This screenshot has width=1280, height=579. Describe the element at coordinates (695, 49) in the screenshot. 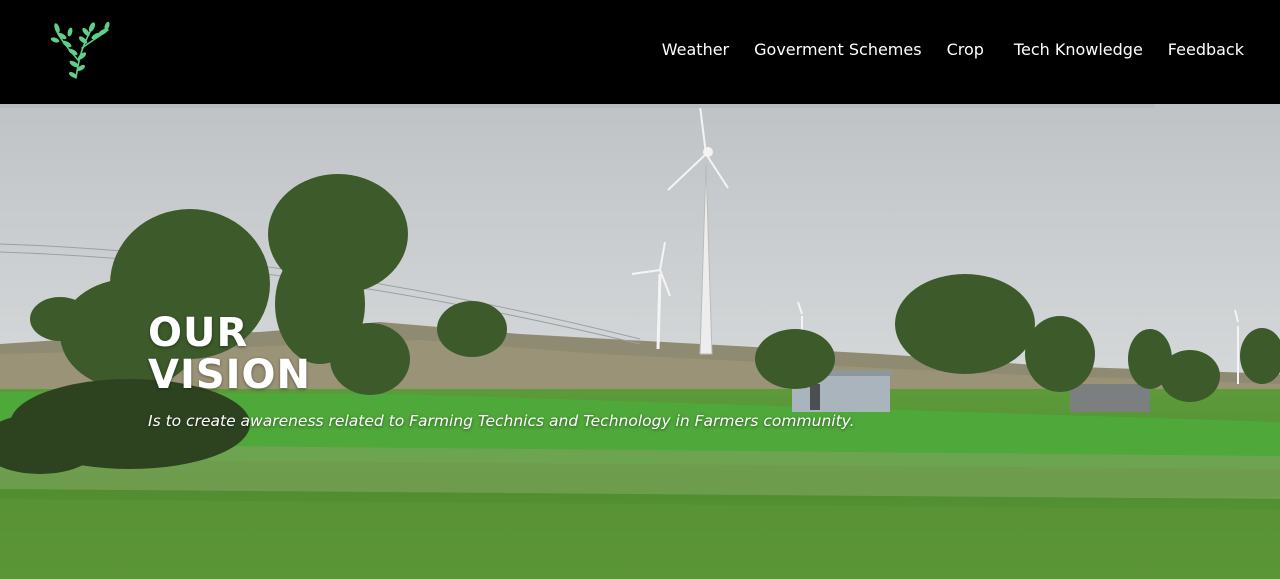

I see `nav-weather: Weather` at that location.